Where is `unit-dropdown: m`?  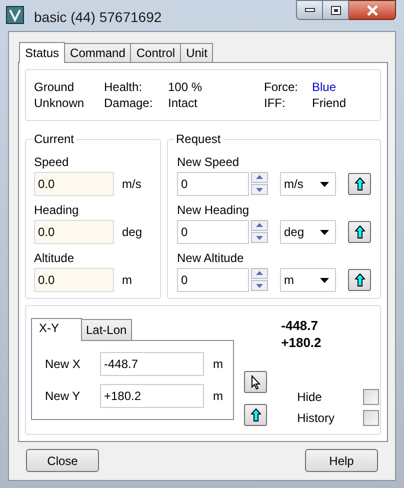
unit-dropdown: m is located at coordinates (308, 280).